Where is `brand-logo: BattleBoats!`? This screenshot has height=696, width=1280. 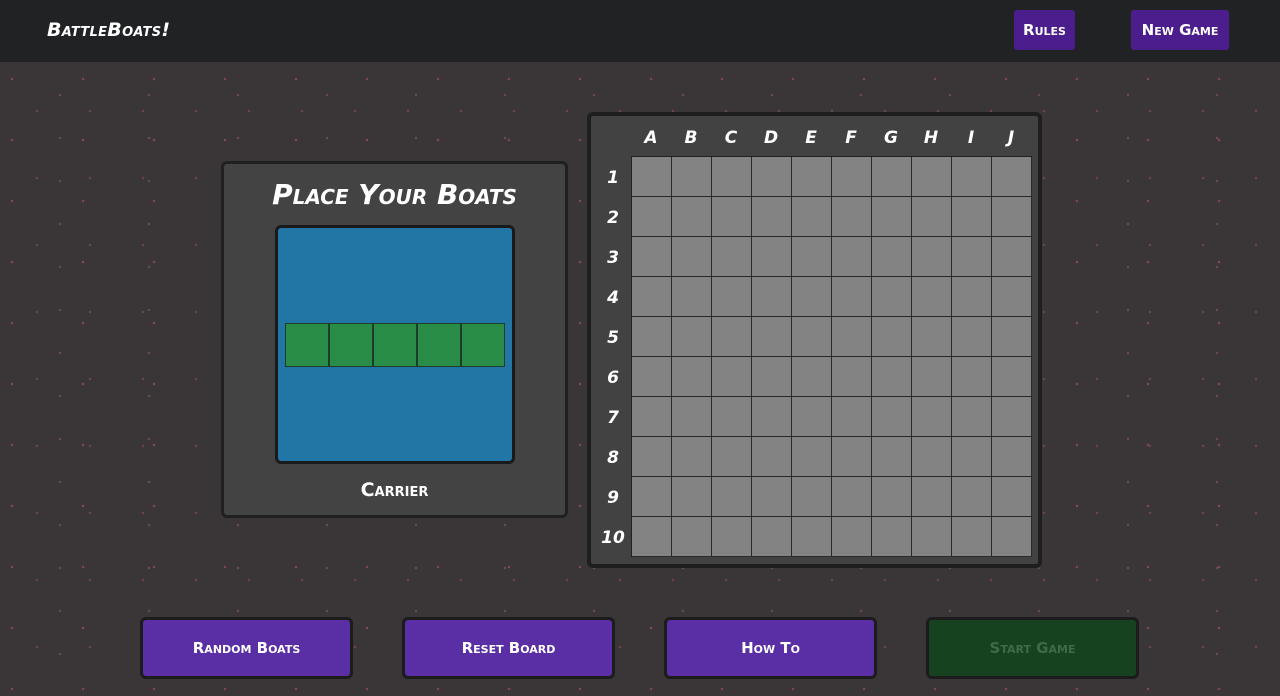
brand-logo: BattleBoats! is located at coordinates (108, 30).